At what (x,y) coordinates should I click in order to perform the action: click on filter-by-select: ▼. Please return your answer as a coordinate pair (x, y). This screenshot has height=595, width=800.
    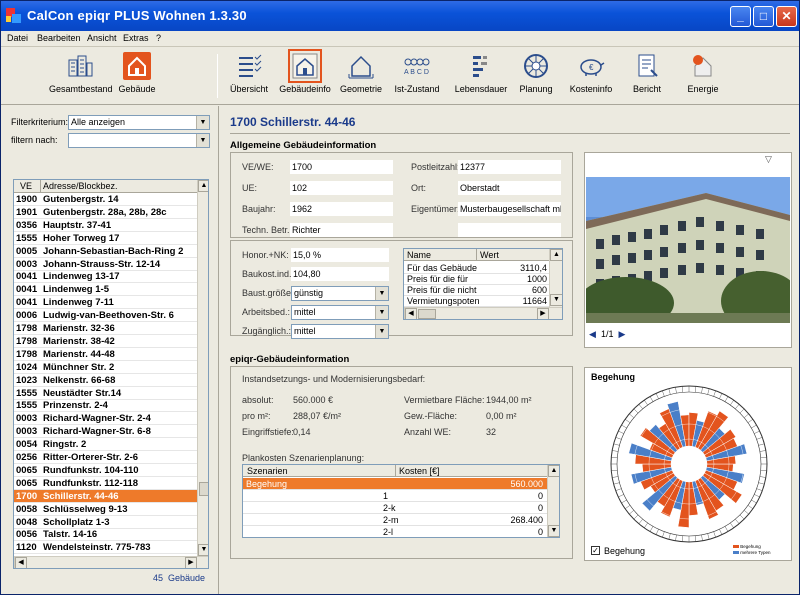
    Looking at the image, I should click on (139, 140).